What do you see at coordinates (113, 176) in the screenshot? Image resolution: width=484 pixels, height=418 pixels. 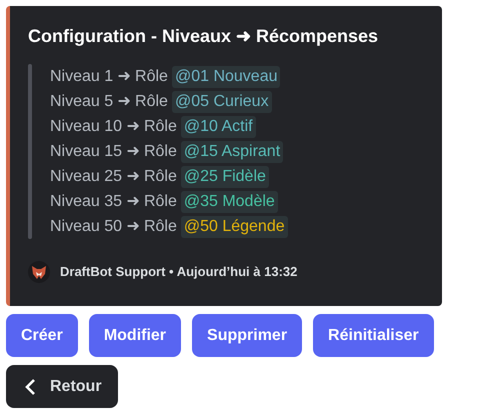 I see `level-text: Niveau 25 ➜ Rôle` at bounding box center [113, 176].